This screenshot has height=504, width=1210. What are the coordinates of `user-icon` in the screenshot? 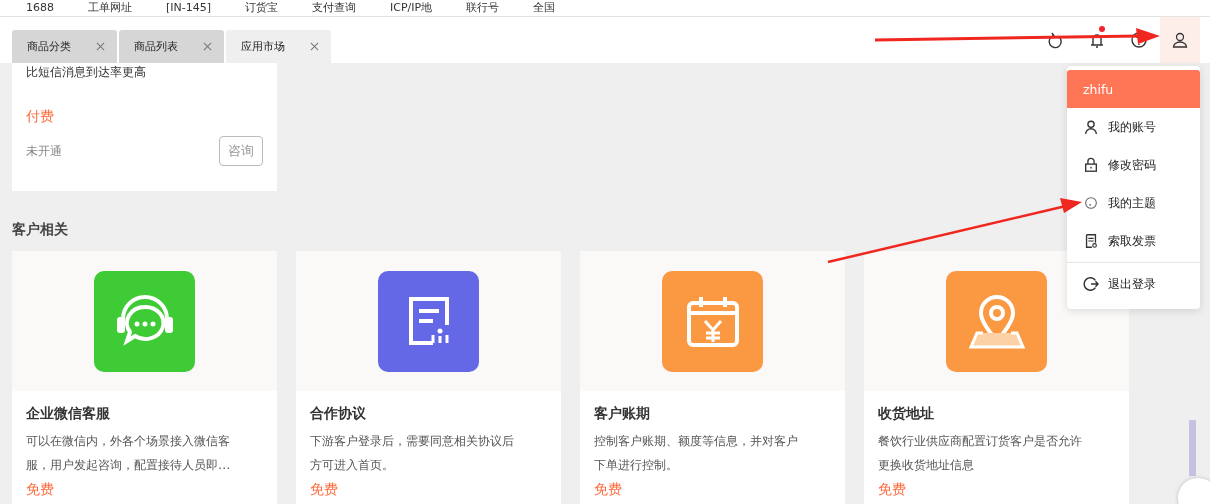 It's located at (1180, 40).